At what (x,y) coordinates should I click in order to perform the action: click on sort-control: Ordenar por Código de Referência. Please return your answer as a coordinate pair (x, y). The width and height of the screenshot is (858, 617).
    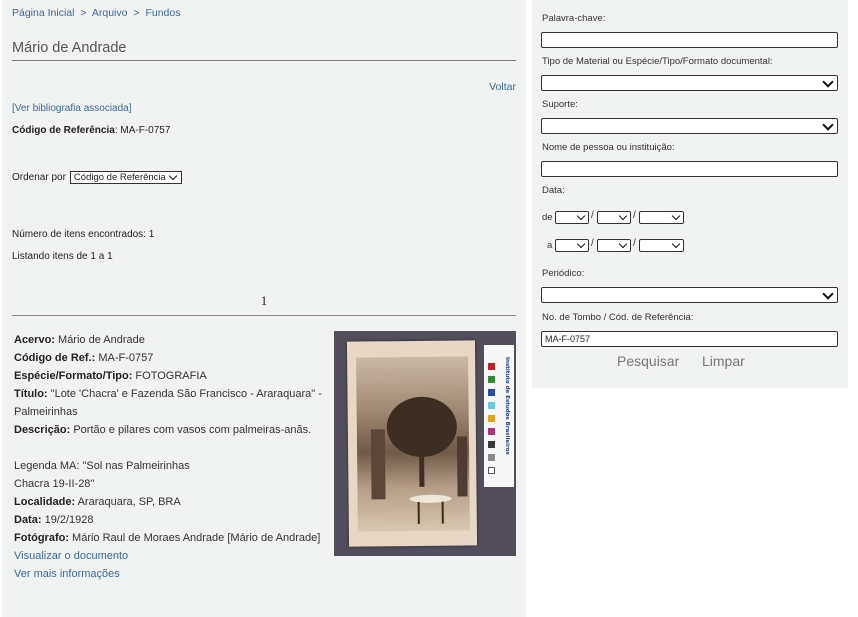
    Looking at the image, I should click on (97, 177).